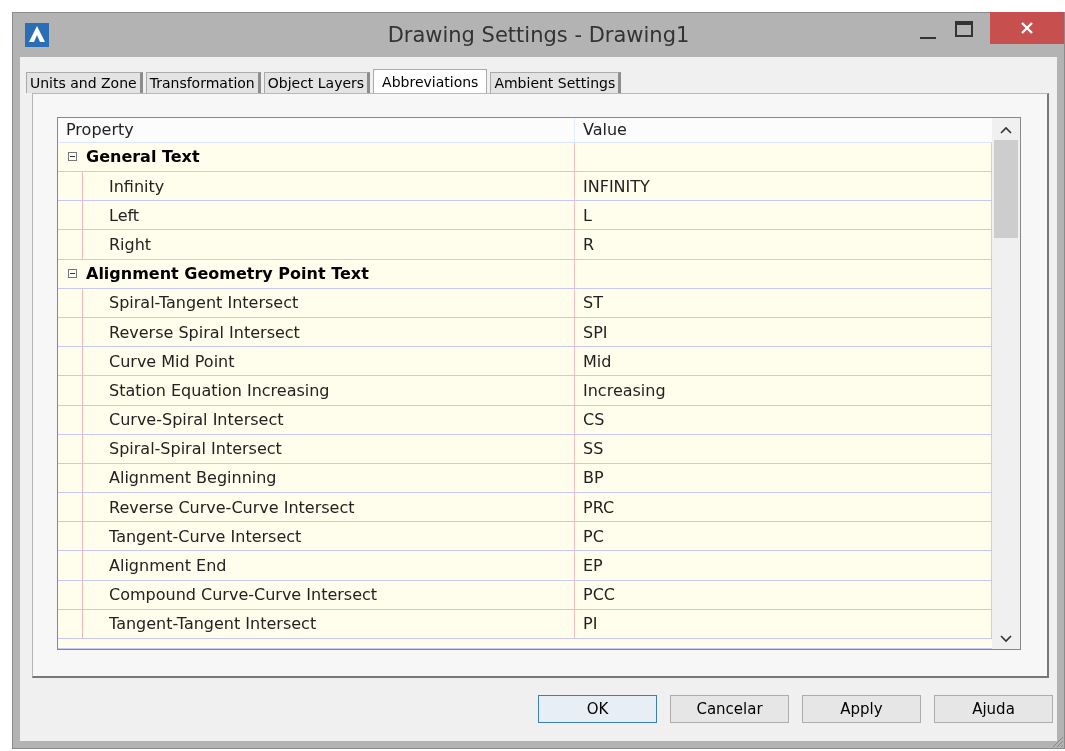 This screenshot has width=1065, height=751. What do you see at coordinates (172, 361) in the screenshot?
I see `property-name: Curve Mid Point` at bounding box center [172, 361].